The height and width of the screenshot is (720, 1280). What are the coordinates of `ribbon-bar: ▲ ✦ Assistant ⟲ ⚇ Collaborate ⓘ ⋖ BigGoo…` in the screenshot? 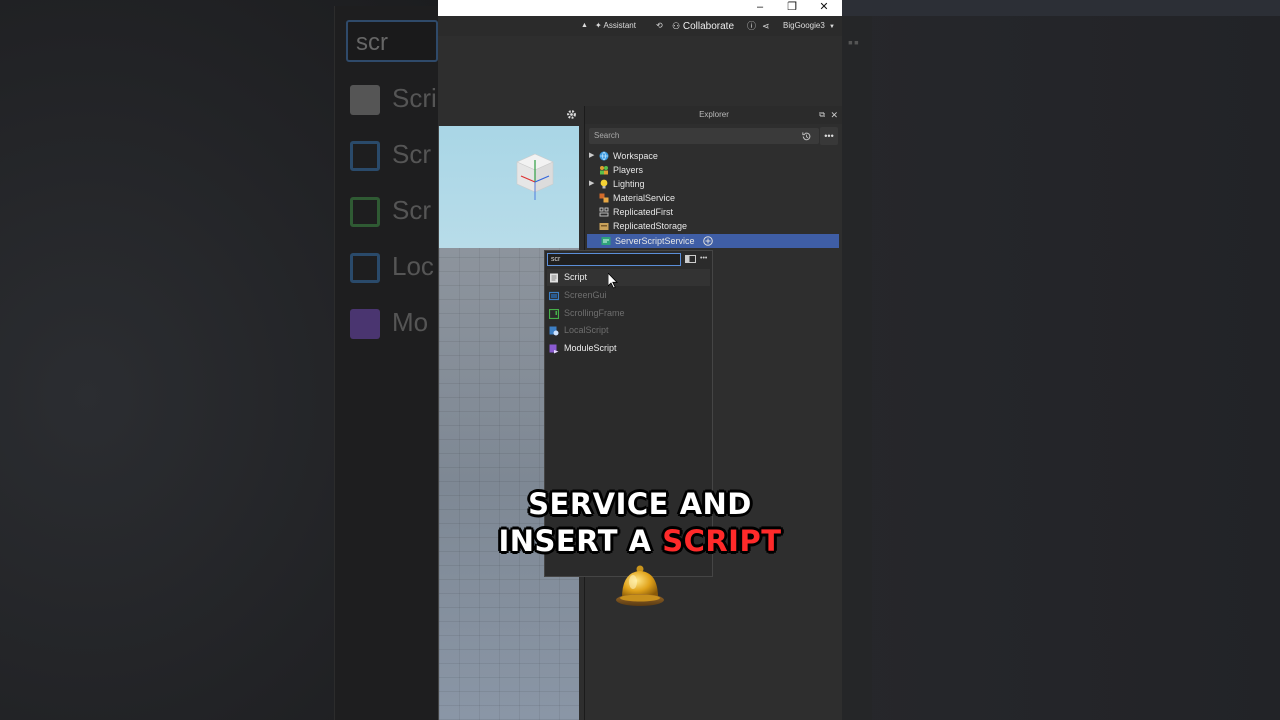 It's located at (640, 26).